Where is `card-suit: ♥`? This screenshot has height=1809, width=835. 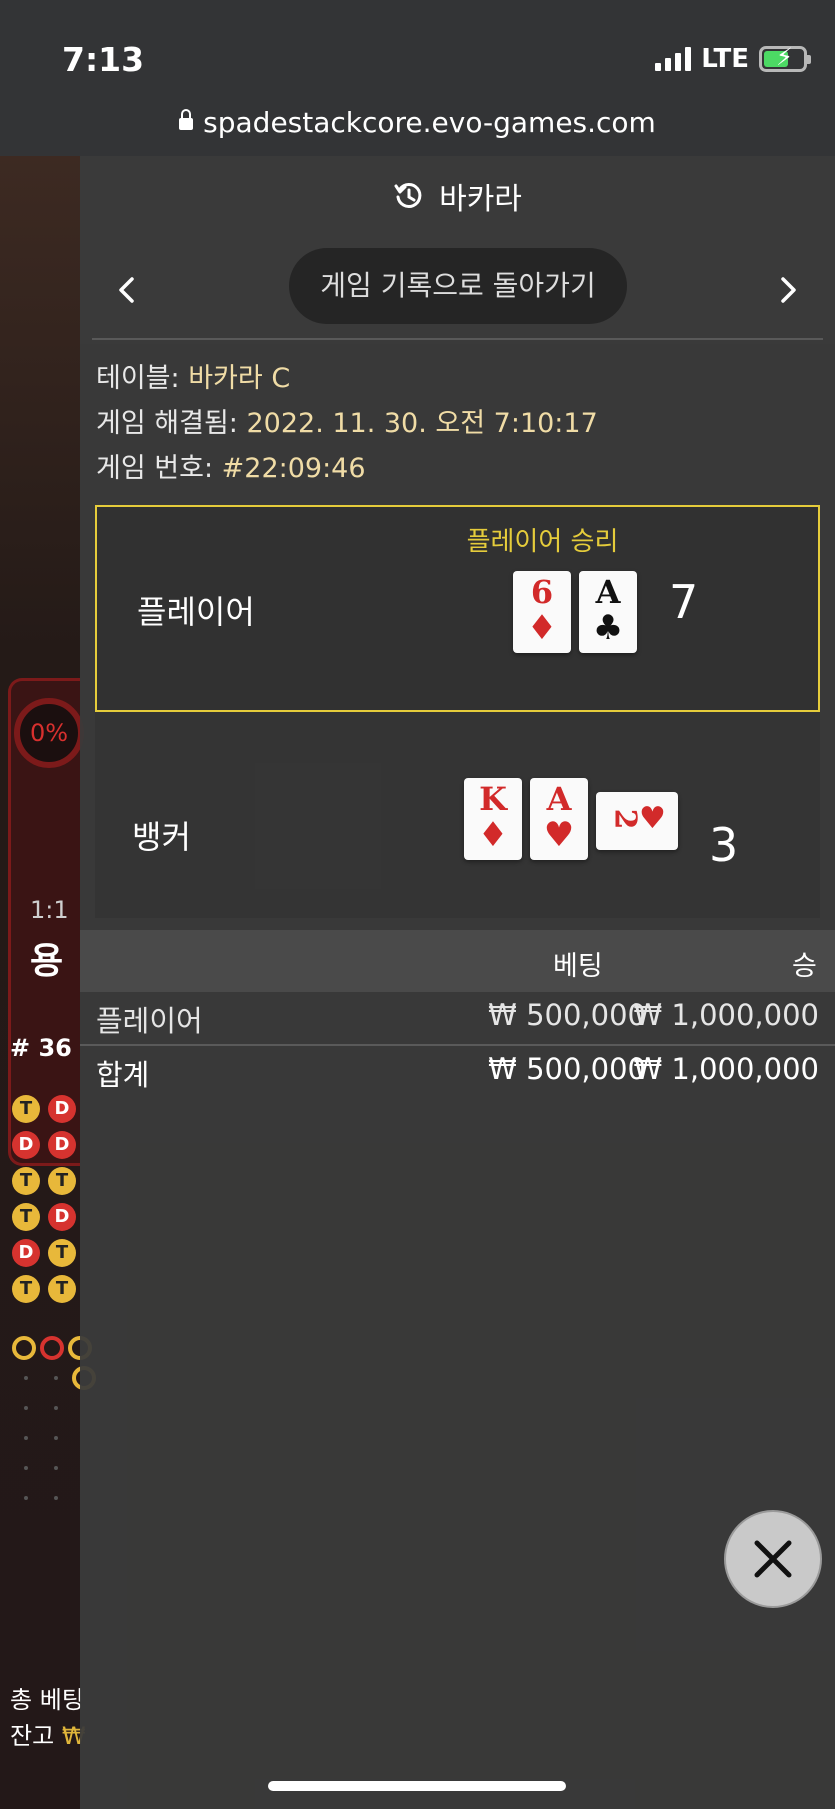
card-suit: ♥ is located at coordinates (559, 835).